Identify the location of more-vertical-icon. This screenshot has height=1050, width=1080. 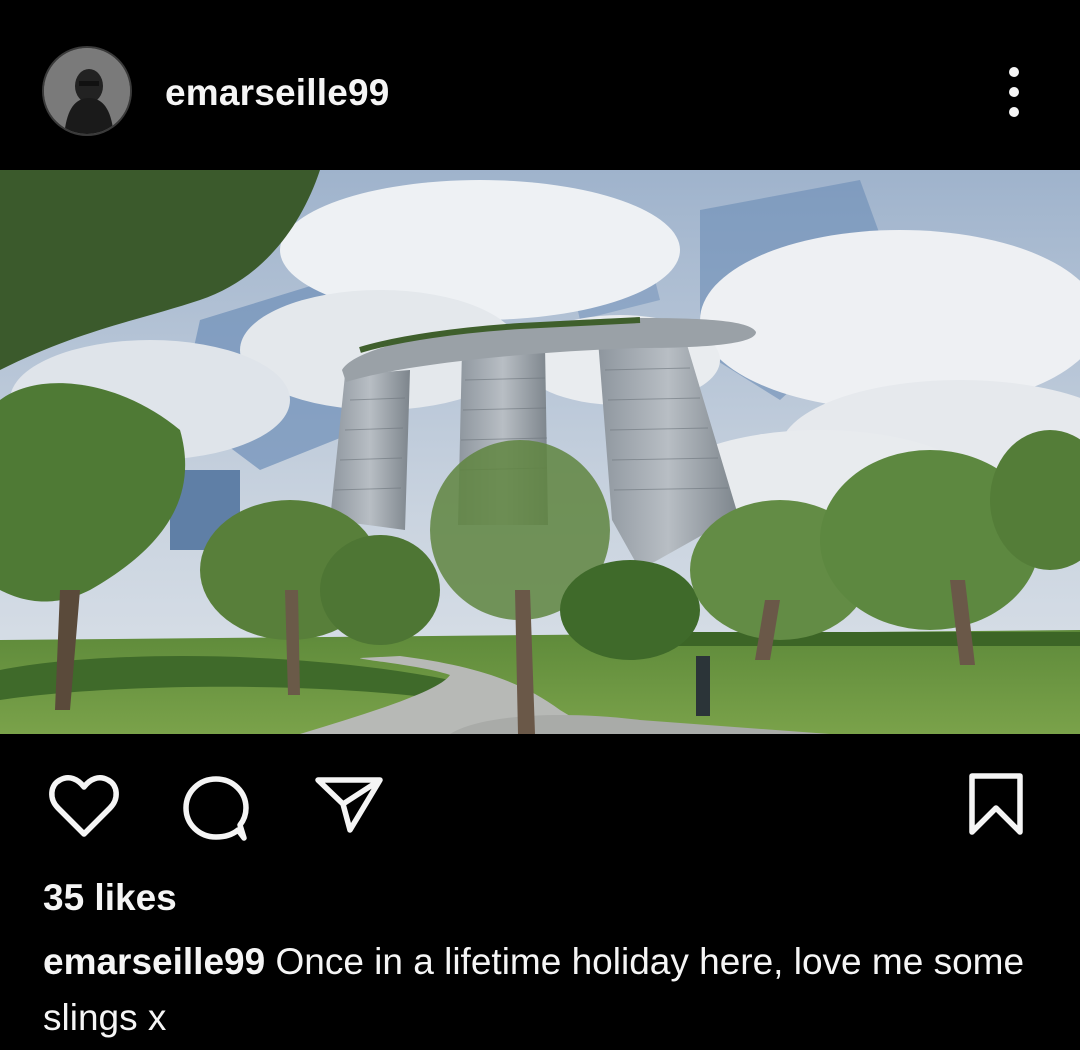
(1014, 92).